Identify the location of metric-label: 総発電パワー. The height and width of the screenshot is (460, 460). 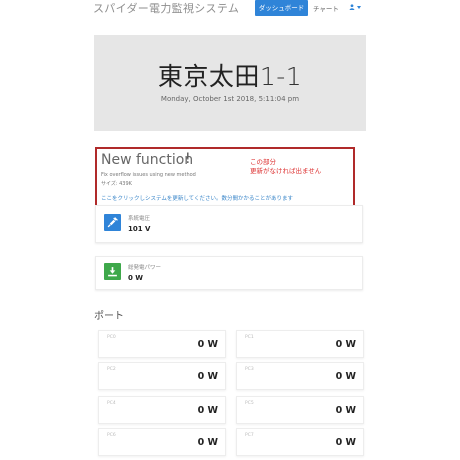
(145, 268).